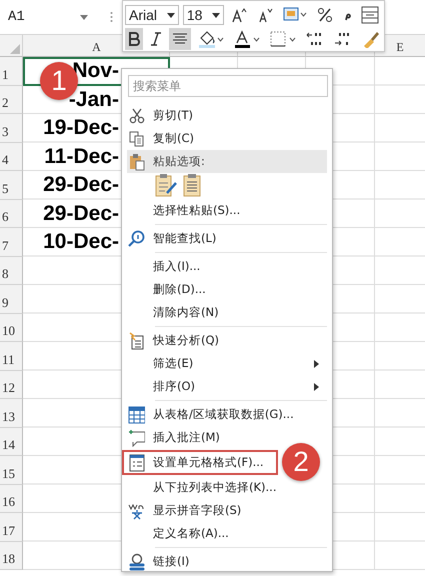 Image resolution: width=425 pixels, height=576 pixels. I want to click on column-header: E, so click(400, 48).